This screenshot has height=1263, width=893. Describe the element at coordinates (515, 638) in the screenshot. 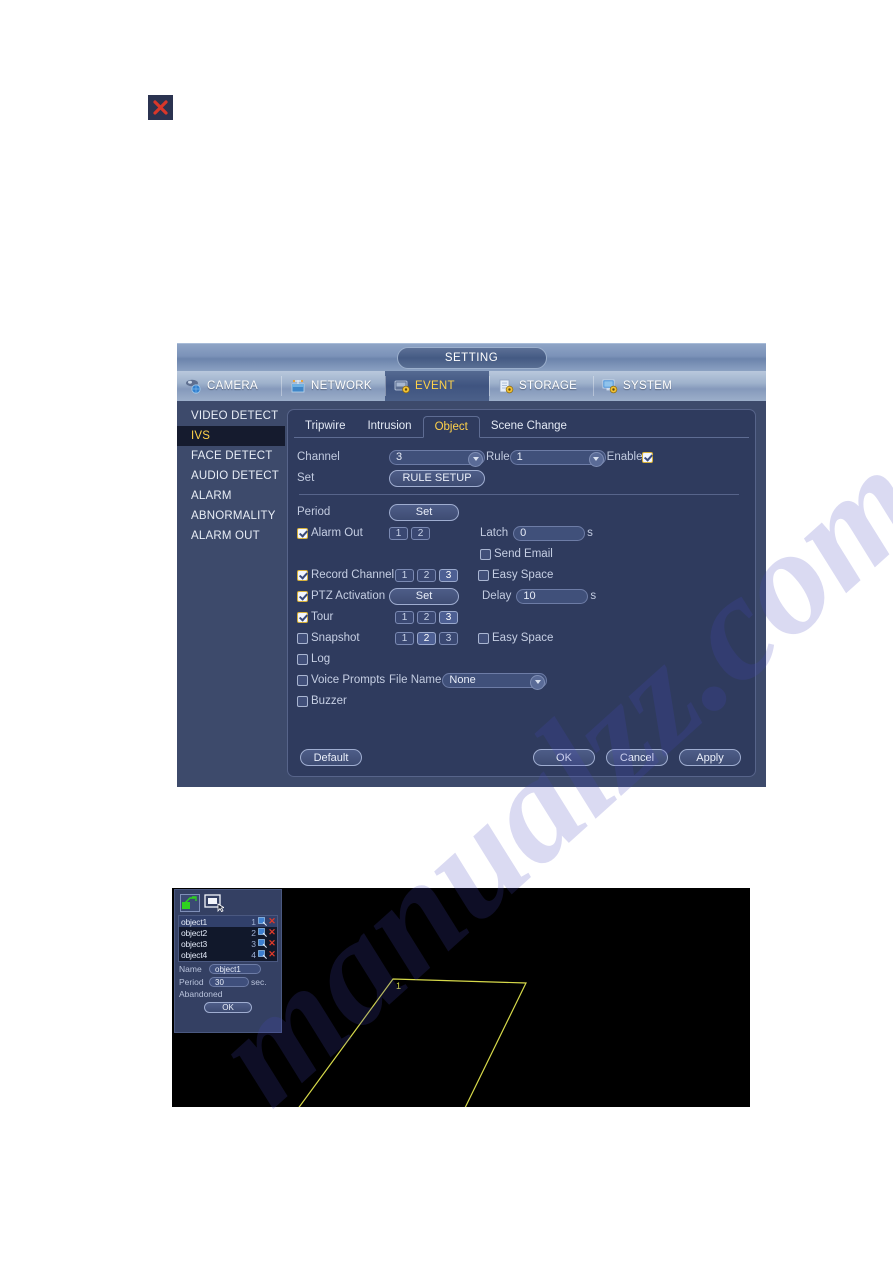

I see `snapshot-easy-space-group: Easy Space` at that location.